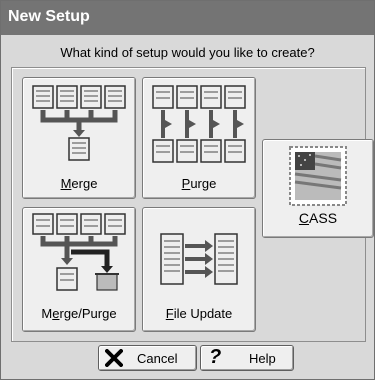 The width and height of the screenshot is (375, 380). I want to click on file-update-button: File Update, so click(199, 269).